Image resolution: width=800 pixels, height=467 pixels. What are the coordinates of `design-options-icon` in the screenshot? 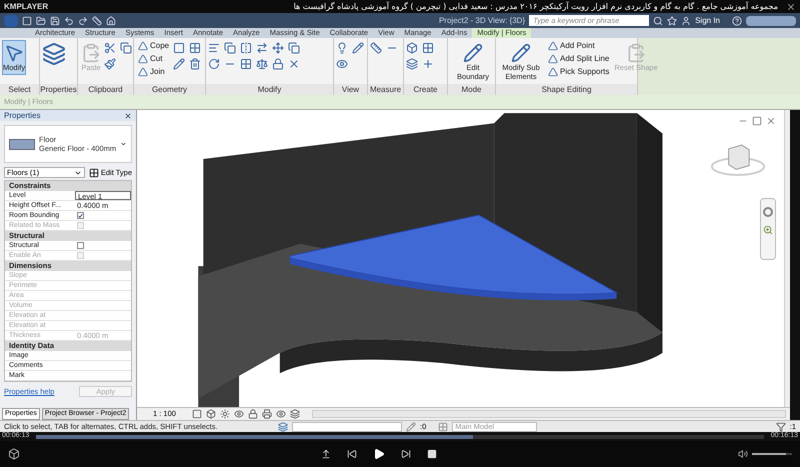 It's located at (443, 427).